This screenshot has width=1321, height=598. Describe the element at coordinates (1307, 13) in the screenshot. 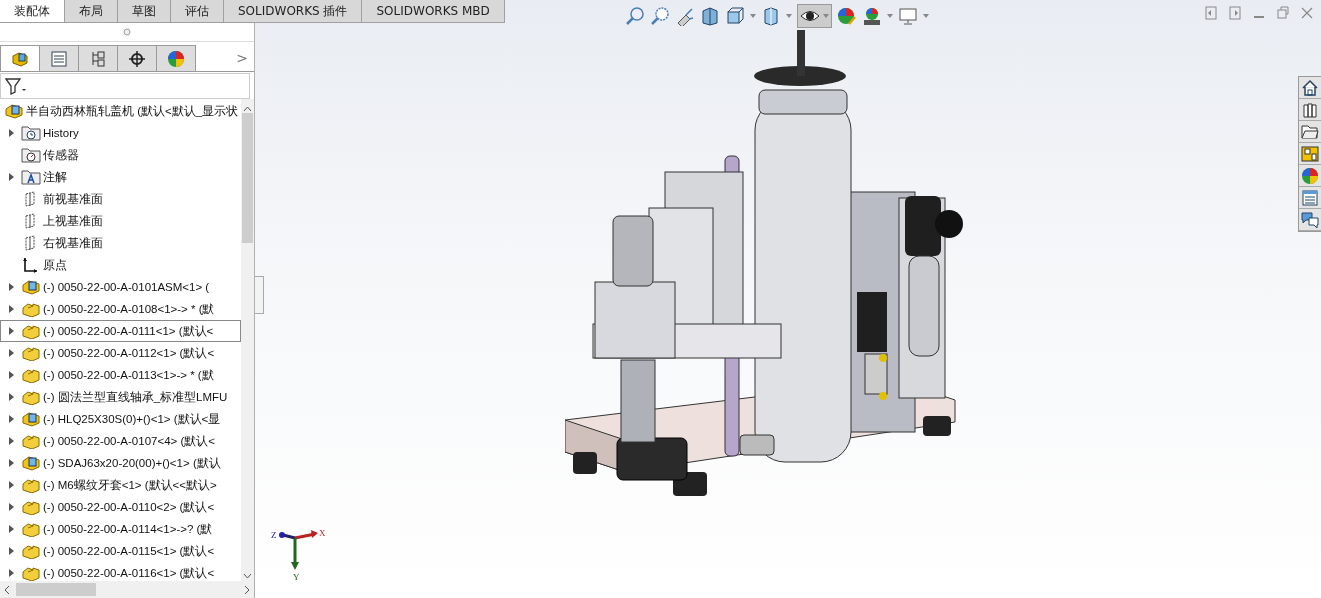

I see `close-icon` at that location.